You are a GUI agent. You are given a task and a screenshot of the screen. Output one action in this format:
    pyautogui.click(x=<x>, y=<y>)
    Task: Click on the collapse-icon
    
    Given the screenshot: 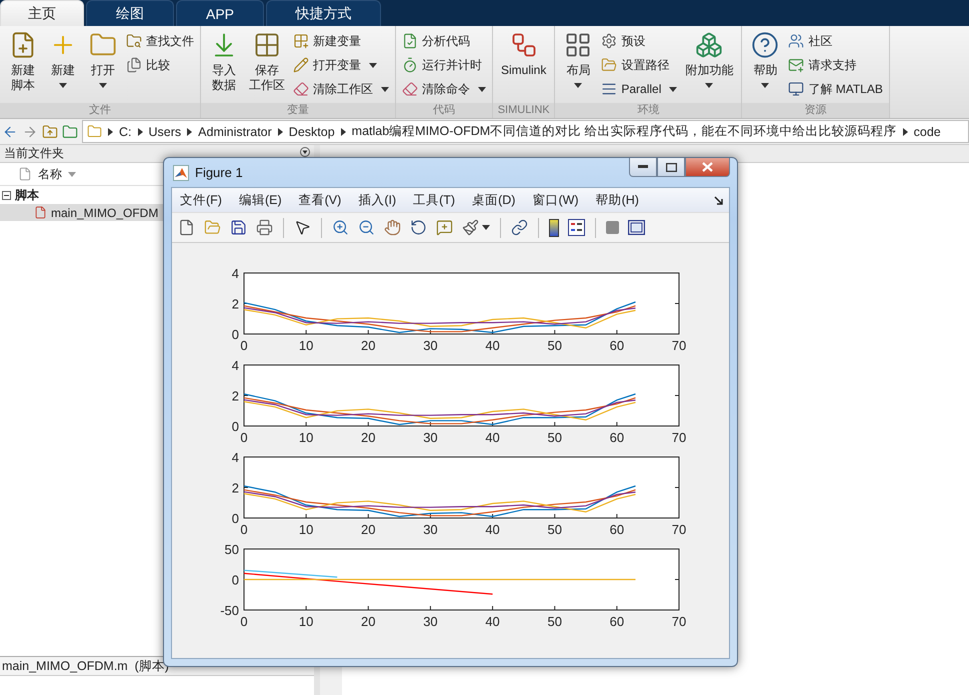 What is the action you would take?
    pyautogui.click(x=6, y=195)
    